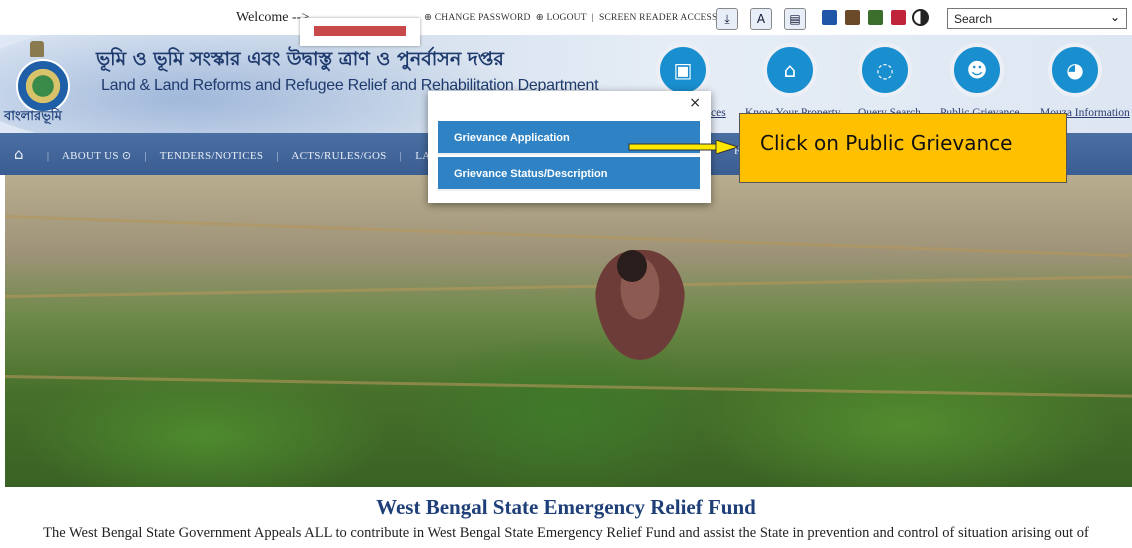 The width and height of the screenshot is (1132, 548). I want to click on home-icon: ⌂, so click(790, 70).